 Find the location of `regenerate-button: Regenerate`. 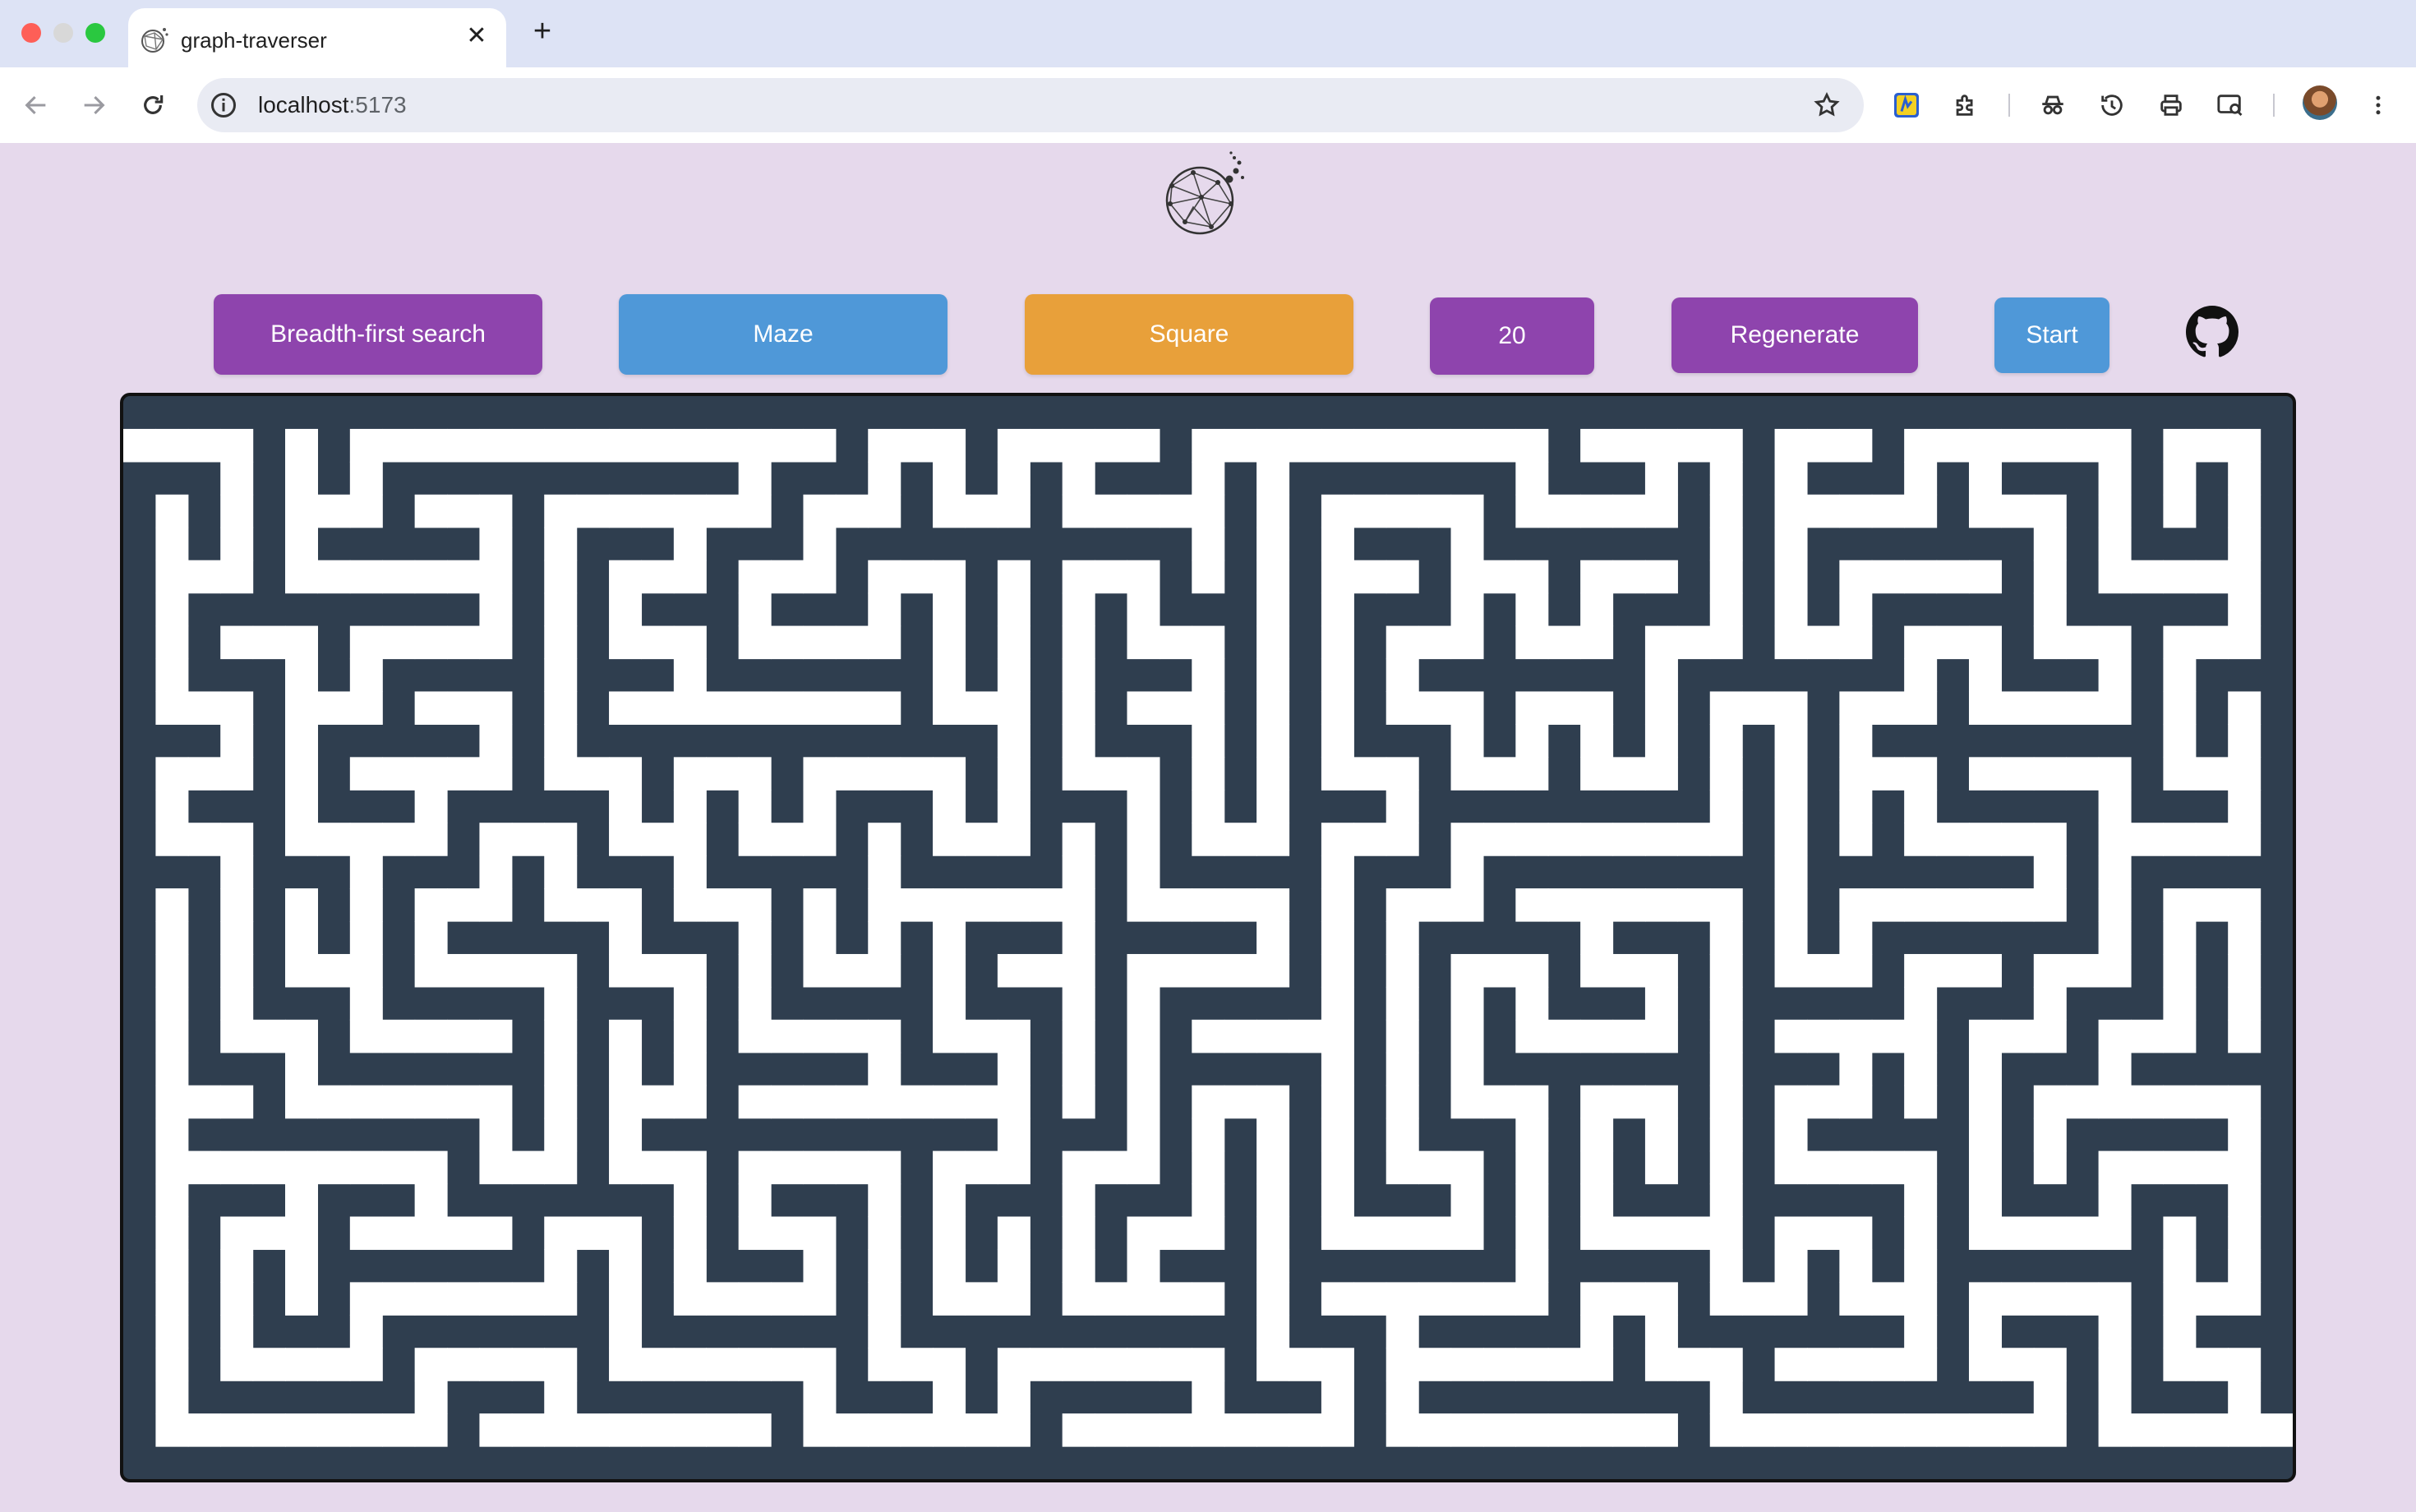

regenerate-button: Regenerate is located at coordinates (1795, 335).